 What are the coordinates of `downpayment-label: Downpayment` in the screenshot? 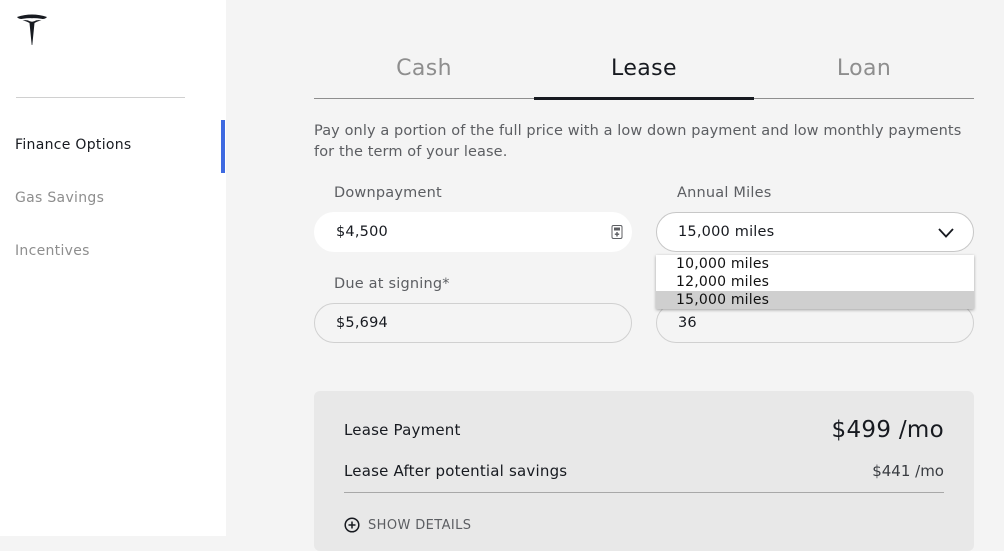 It's located at (388, 193).